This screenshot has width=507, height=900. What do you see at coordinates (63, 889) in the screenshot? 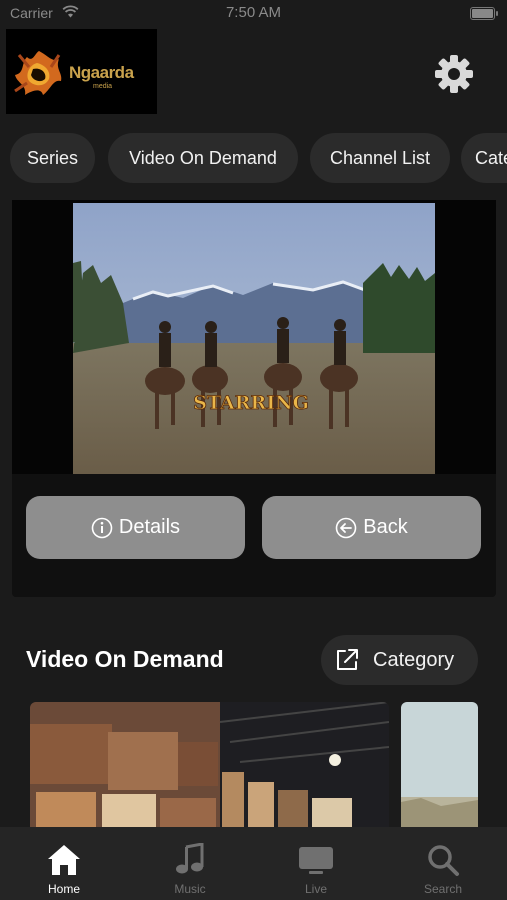
I see `tabbar-home-label: Home` at bounding box center [63, 889].